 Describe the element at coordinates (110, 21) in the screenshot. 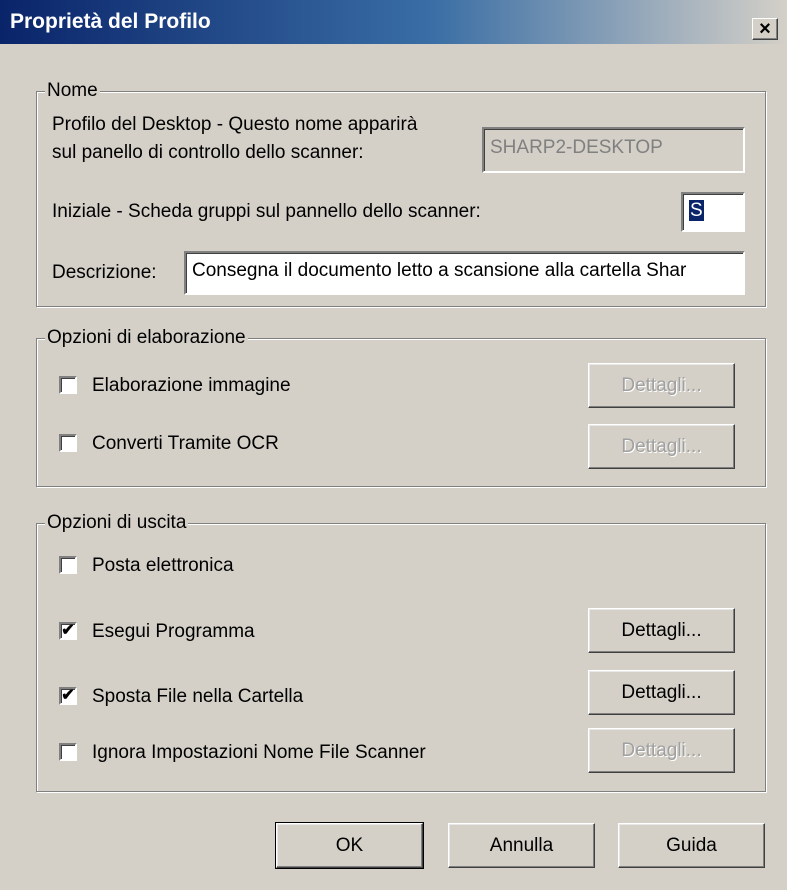

I see `window-title: Proprietà del Profilo` at that location.